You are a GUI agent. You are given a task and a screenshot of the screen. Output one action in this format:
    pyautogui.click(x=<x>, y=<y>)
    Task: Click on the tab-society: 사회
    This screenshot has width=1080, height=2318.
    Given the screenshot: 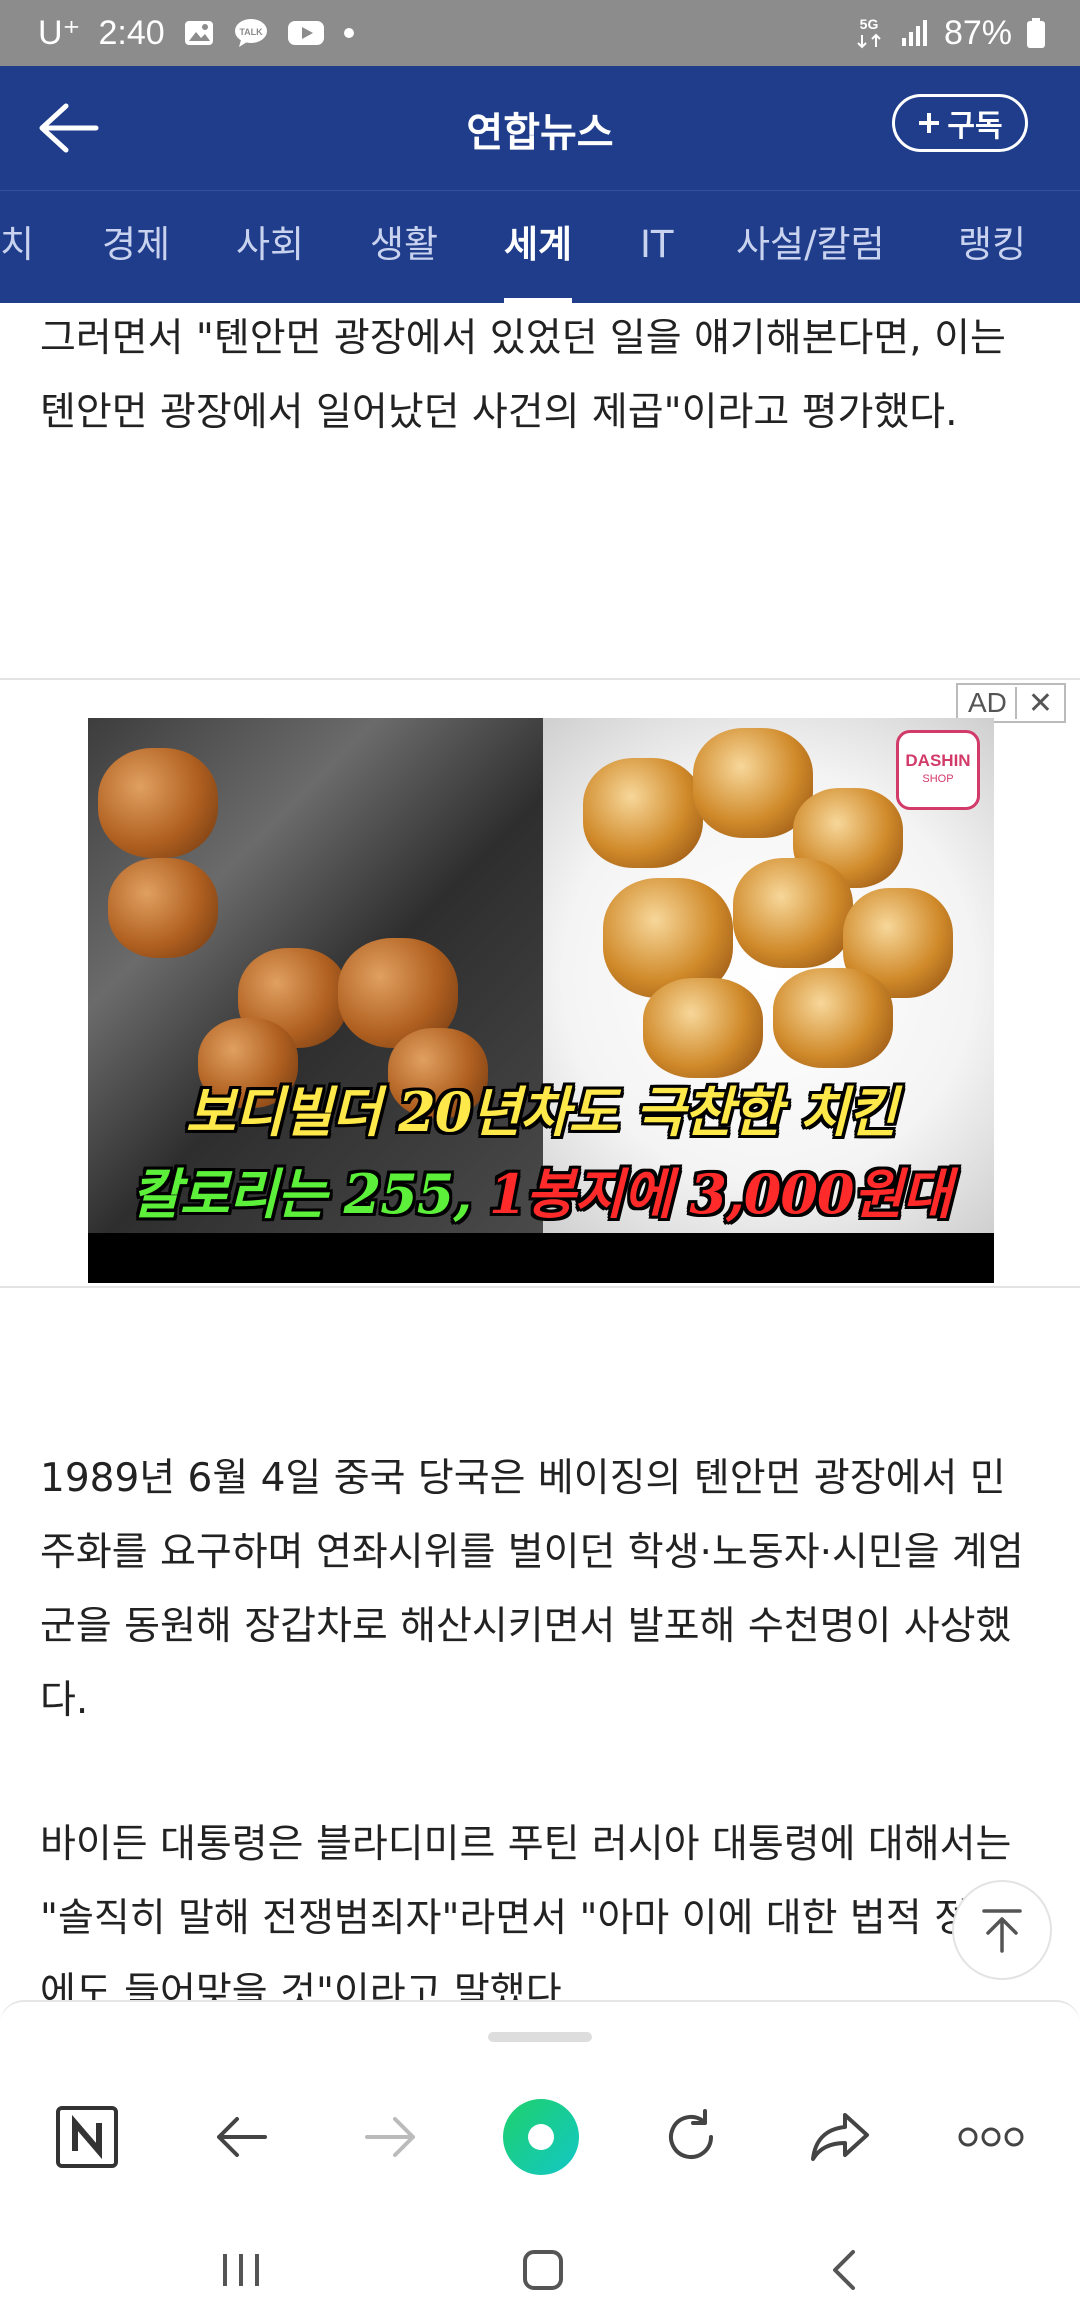 What is the action you would take?
    pyautogui.click(x=270, y=247)
    